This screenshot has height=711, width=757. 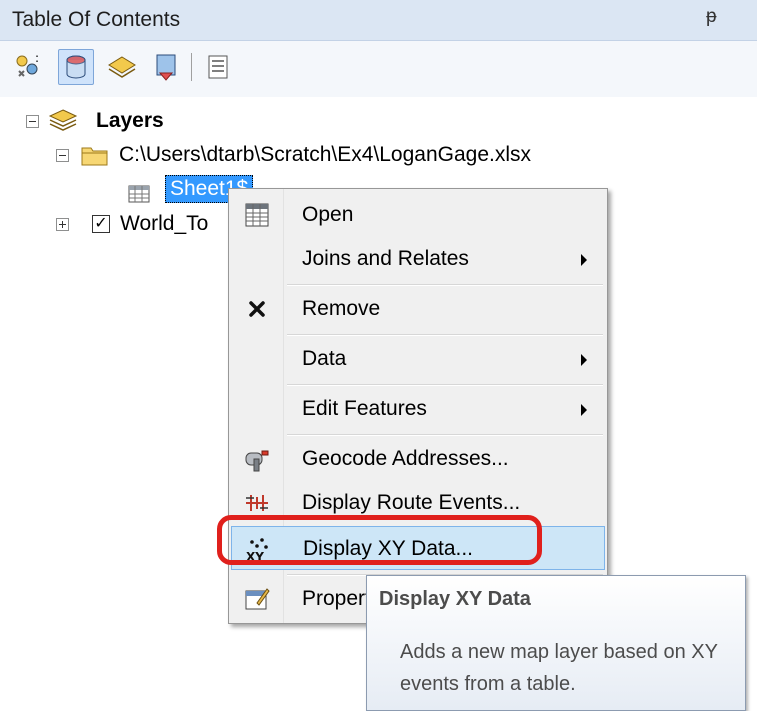 What do you see at coordinates (27, 64) in the screenshot?
I see `list-by-drawing-order-icon: :` at bounding box center [27, 64].